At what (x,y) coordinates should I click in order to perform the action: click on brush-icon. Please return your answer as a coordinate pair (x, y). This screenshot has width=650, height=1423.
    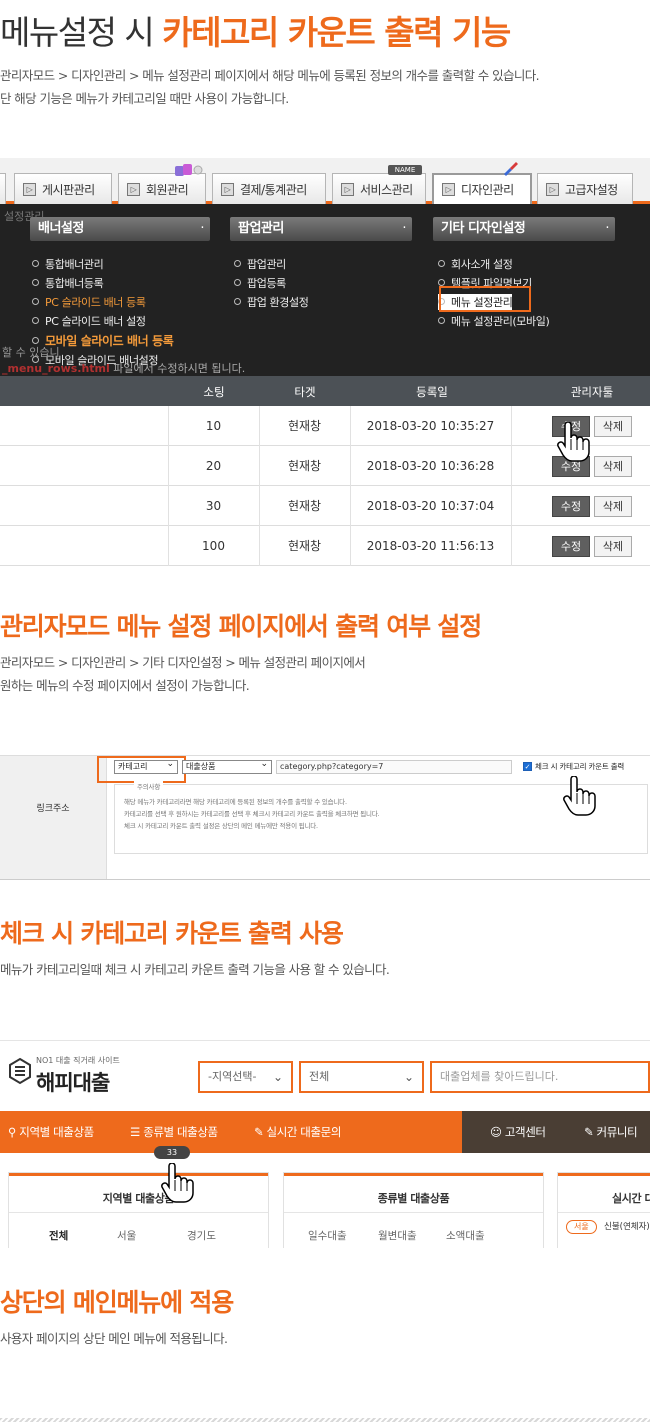
    Looking at the image, I should click on (511, 169).